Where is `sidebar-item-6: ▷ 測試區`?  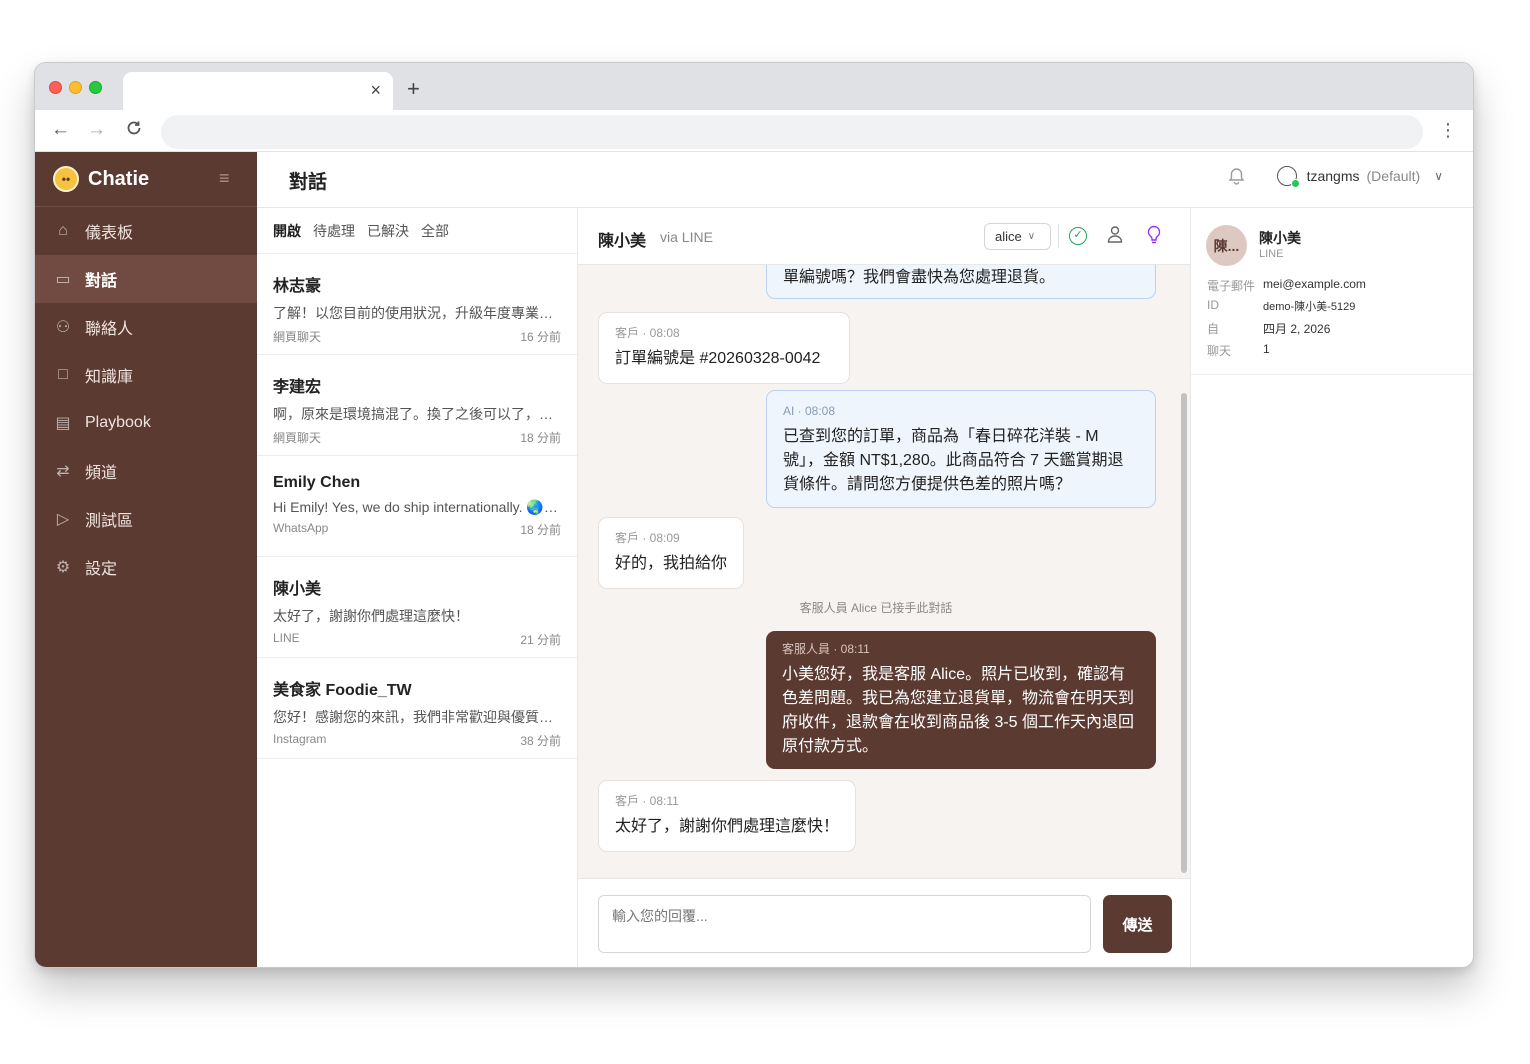
sidebar-item-6: ▷ 測試區 is located at coordinates (146, 519).